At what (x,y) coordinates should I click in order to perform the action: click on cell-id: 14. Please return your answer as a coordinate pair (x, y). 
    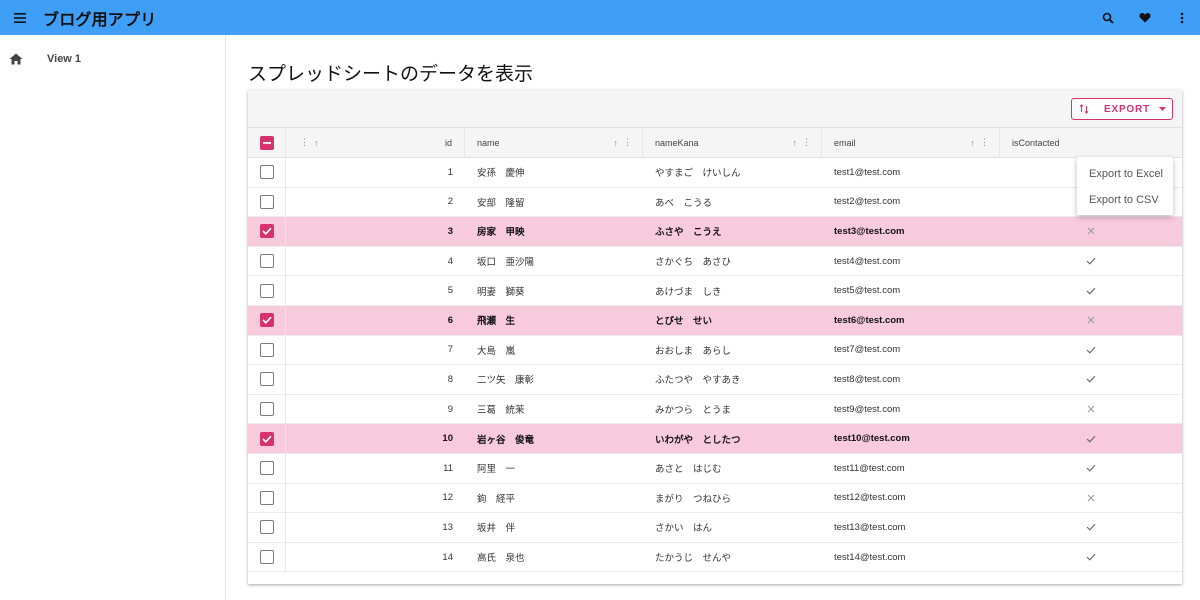
    Looking at the image, I should click on (447, 557).